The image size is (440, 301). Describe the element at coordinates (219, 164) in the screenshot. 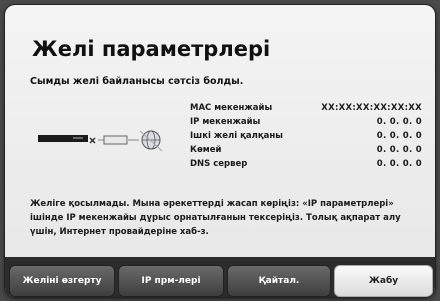

I see `dns-server-label: DNS сервер` at that location.